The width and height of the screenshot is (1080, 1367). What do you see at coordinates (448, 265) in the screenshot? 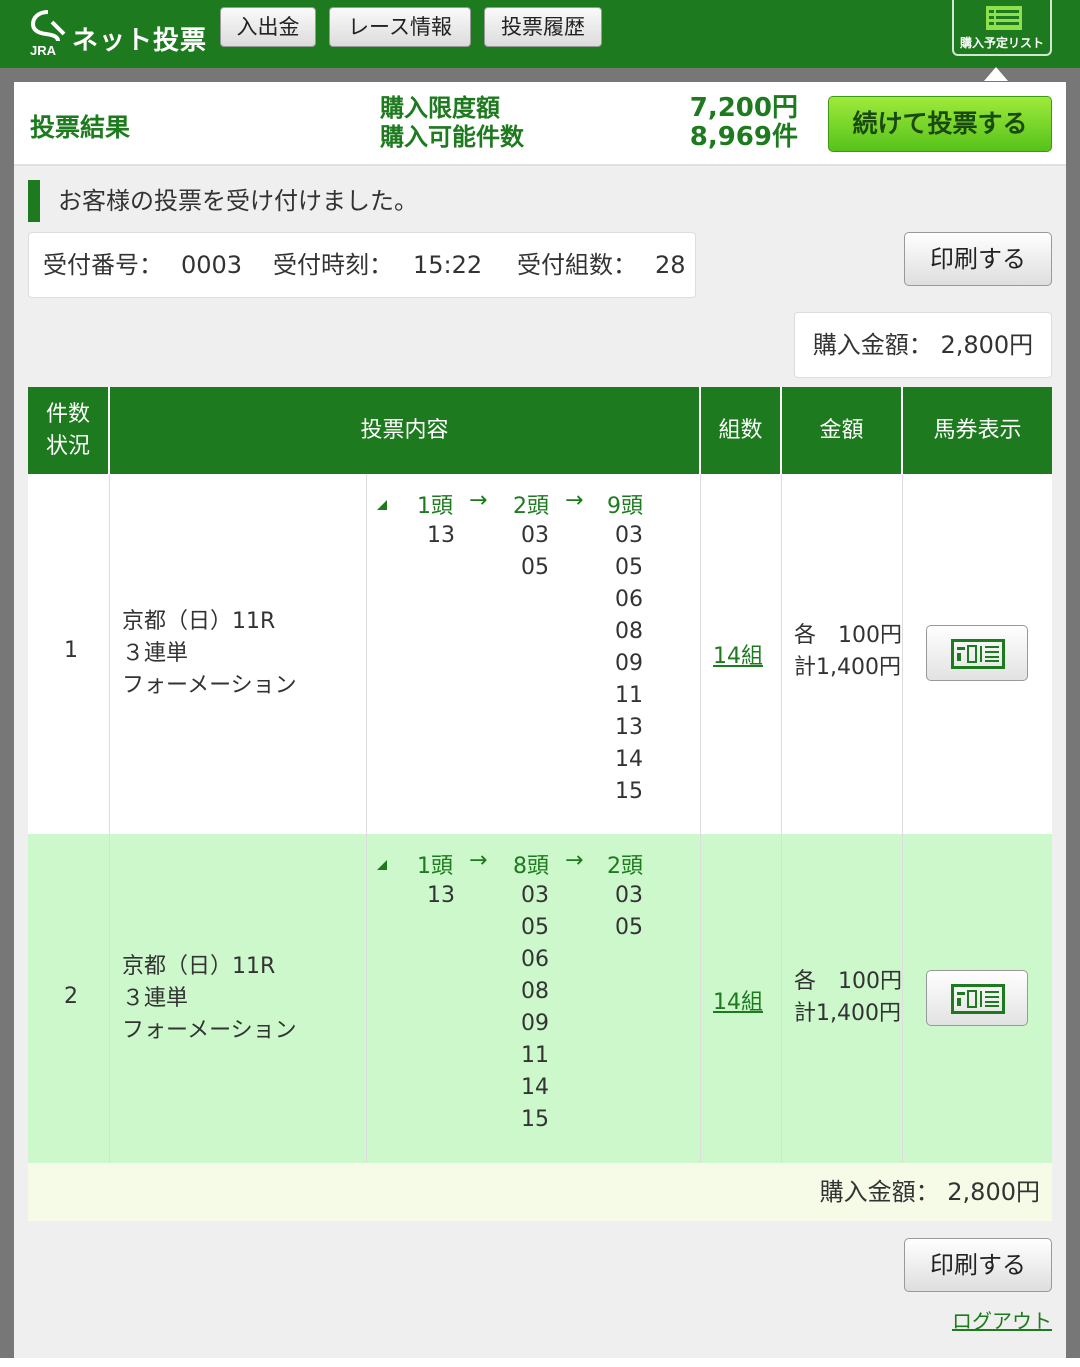
I see `receipt-time: 15:22` at bounding box center [448, 265].